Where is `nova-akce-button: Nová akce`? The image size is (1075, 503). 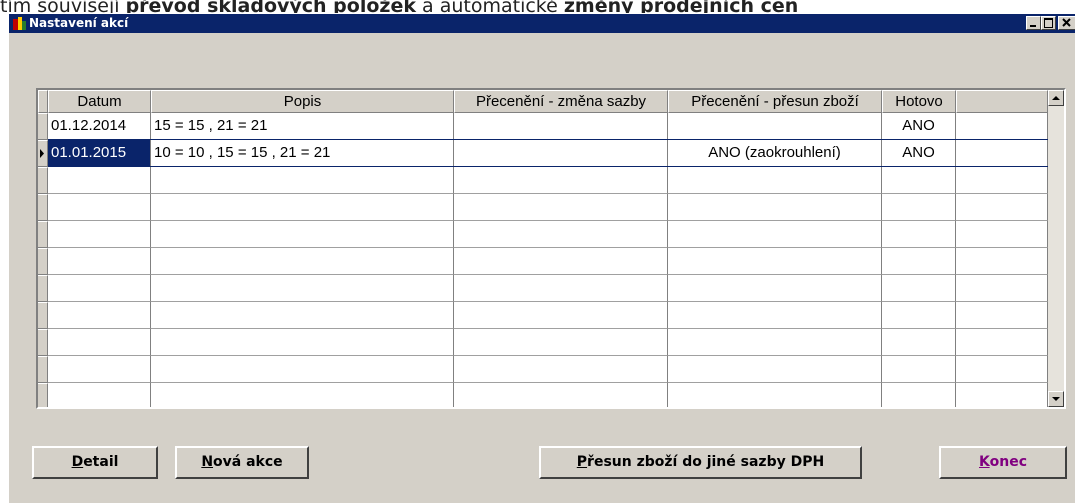 nova-akce-button: Nová akce is located at coordinates (242, 462).